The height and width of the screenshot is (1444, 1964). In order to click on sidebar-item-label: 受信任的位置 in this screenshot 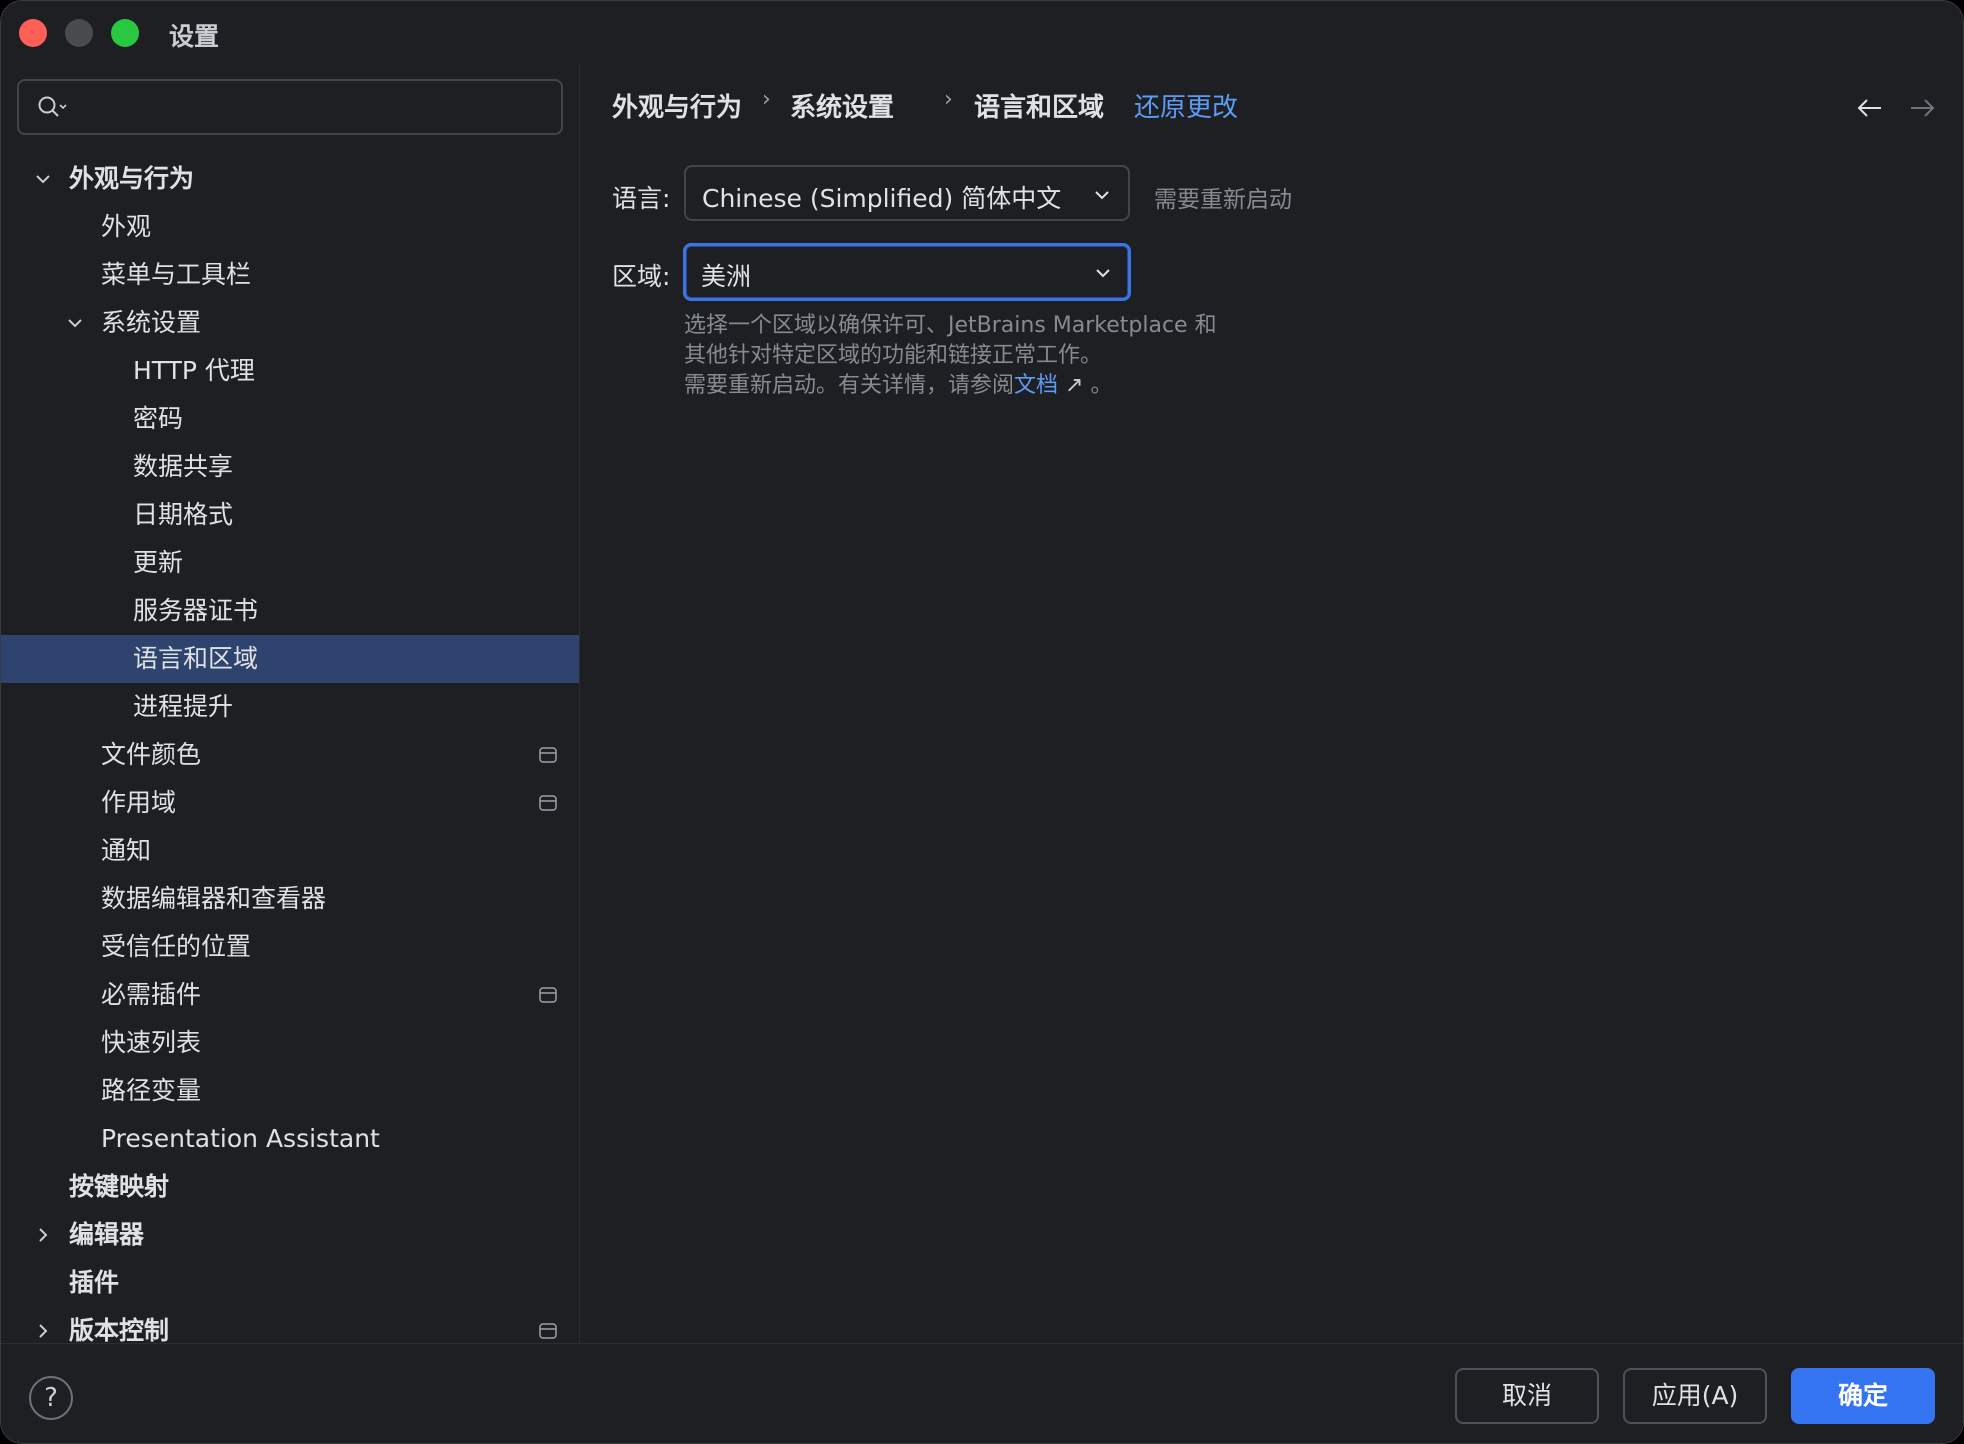, I will do `click(176, 946)`.